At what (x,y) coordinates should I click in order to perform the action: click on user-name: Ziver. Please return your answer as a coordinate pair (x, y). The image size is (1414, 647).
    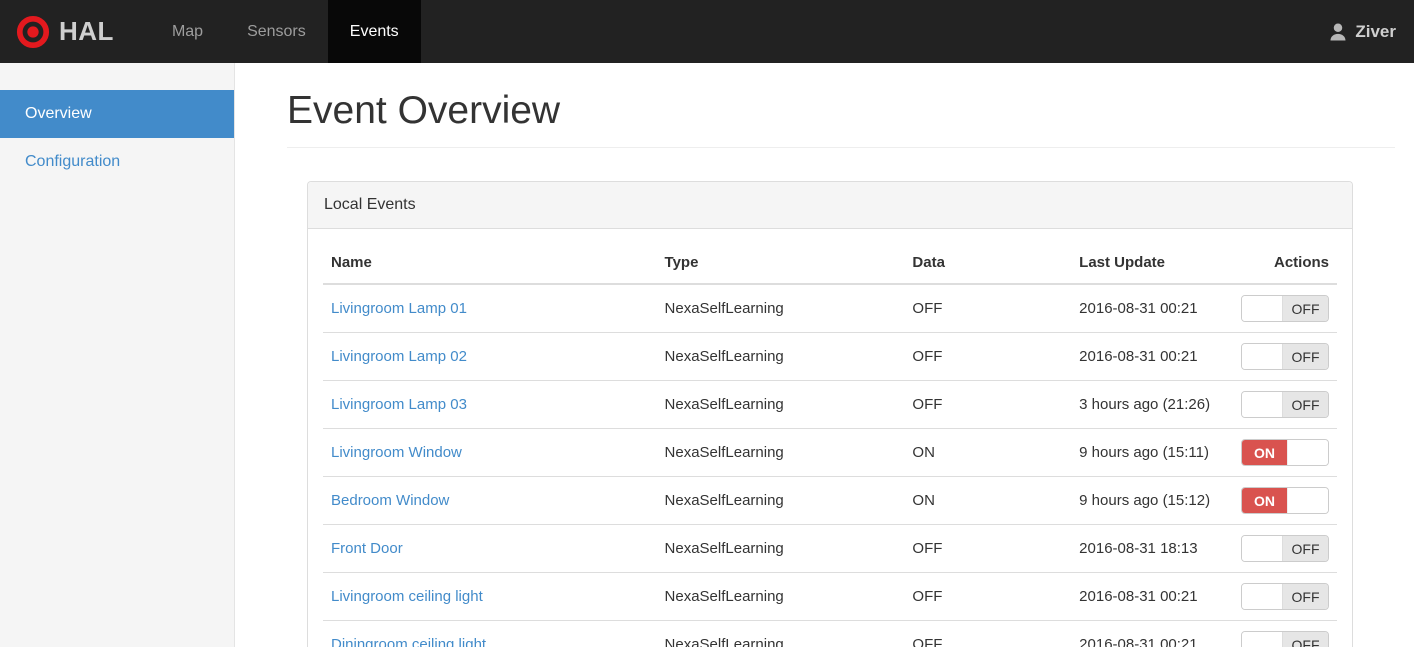
    Looking at the image, I should click on (1375, 31).